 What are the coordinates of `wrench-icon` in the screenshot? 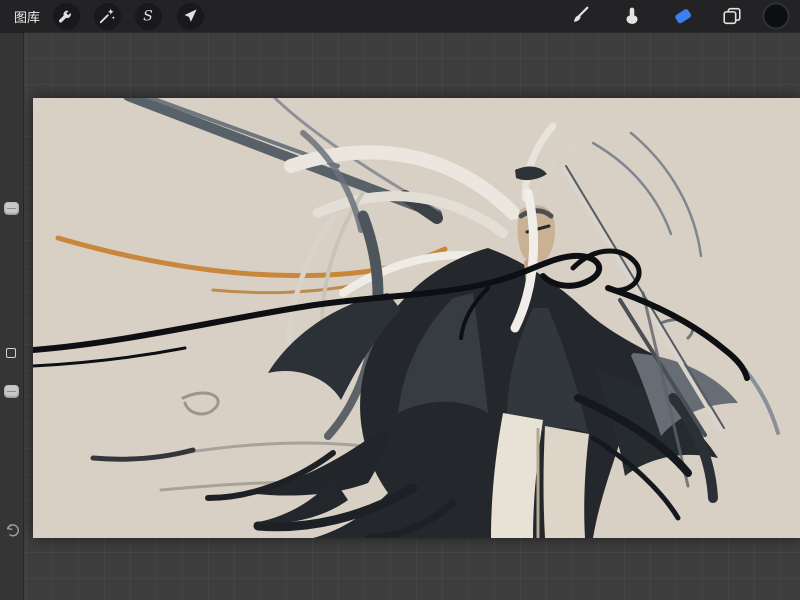 It's located at (65, 16).